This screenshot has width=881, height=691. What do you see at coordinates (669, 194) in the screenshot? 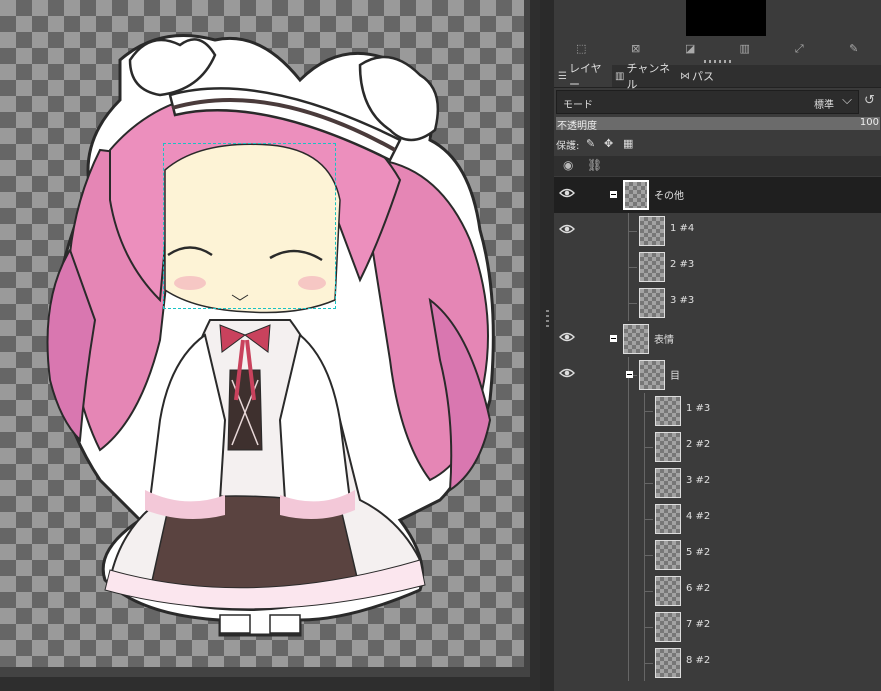
I see `layer-name: その他` at bounding box center [669, 194].